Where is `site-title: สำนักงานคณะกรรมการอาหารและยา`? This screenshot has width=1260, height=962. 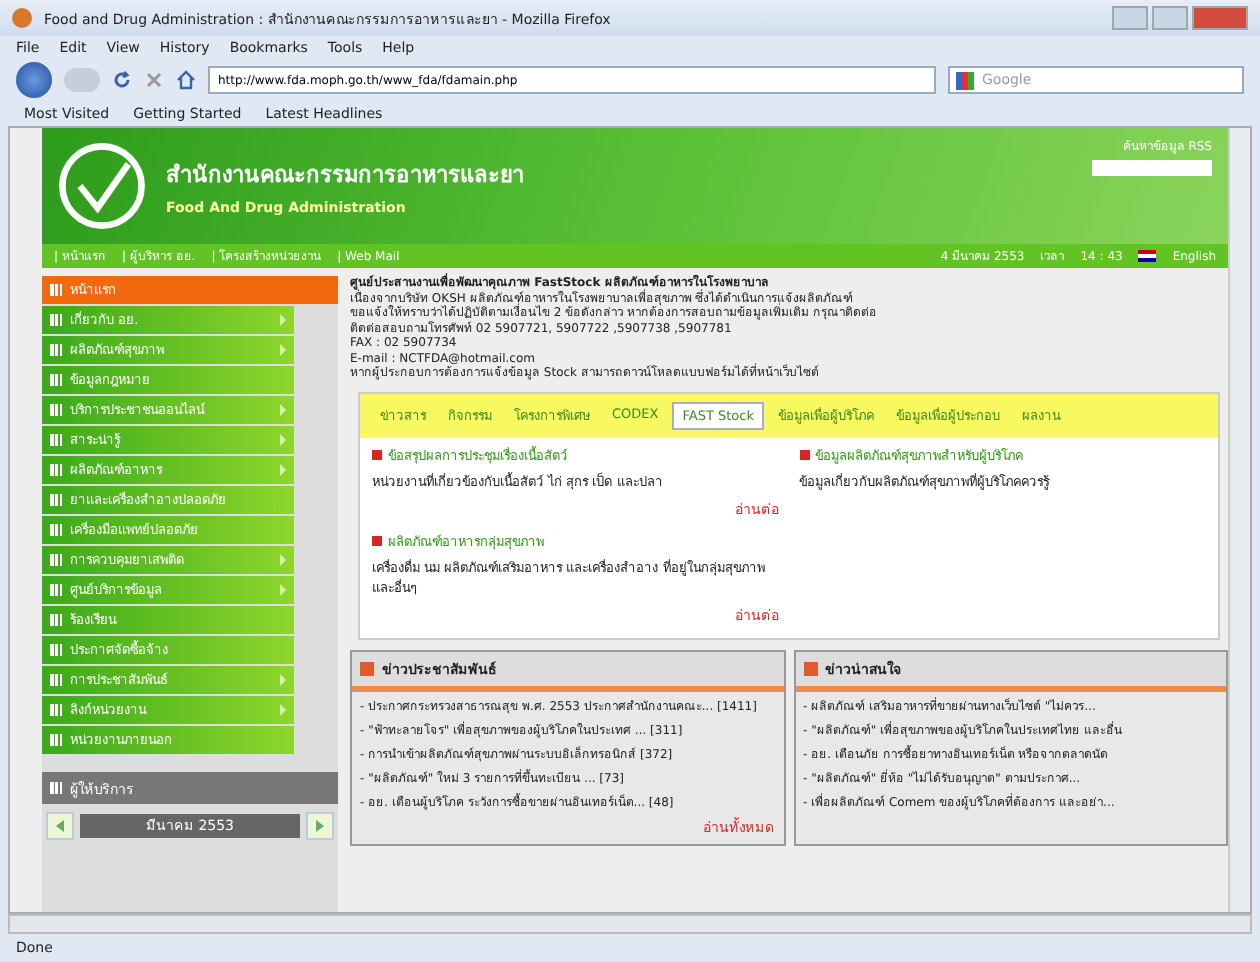
site-title: สำนักงานคณะกรรมการอาหารและยา is located at coordinates (346, 176).